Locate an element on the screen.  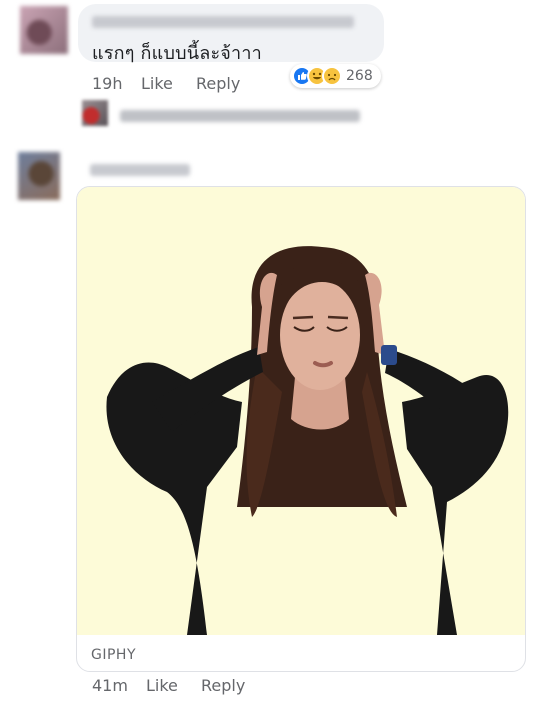
reaction-count: 268 is located at coordinates (359, 76).